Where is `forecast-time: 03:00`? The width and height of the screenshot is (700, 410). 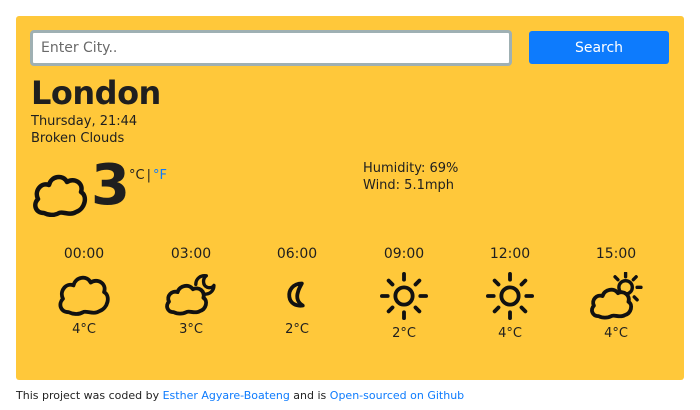 forecast-time: 03:00 is located at coordinates (191, 254).